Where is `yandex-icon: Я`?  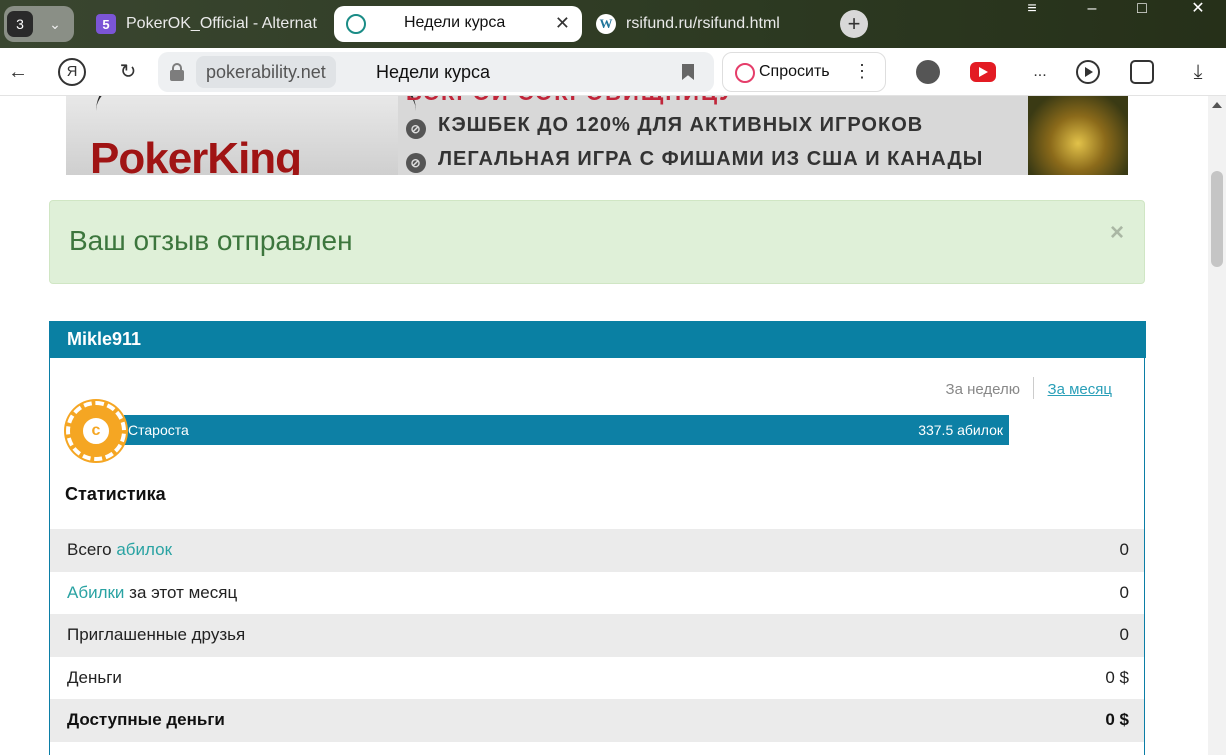 yandex-icon: Я is located at coordinates (72, 72).